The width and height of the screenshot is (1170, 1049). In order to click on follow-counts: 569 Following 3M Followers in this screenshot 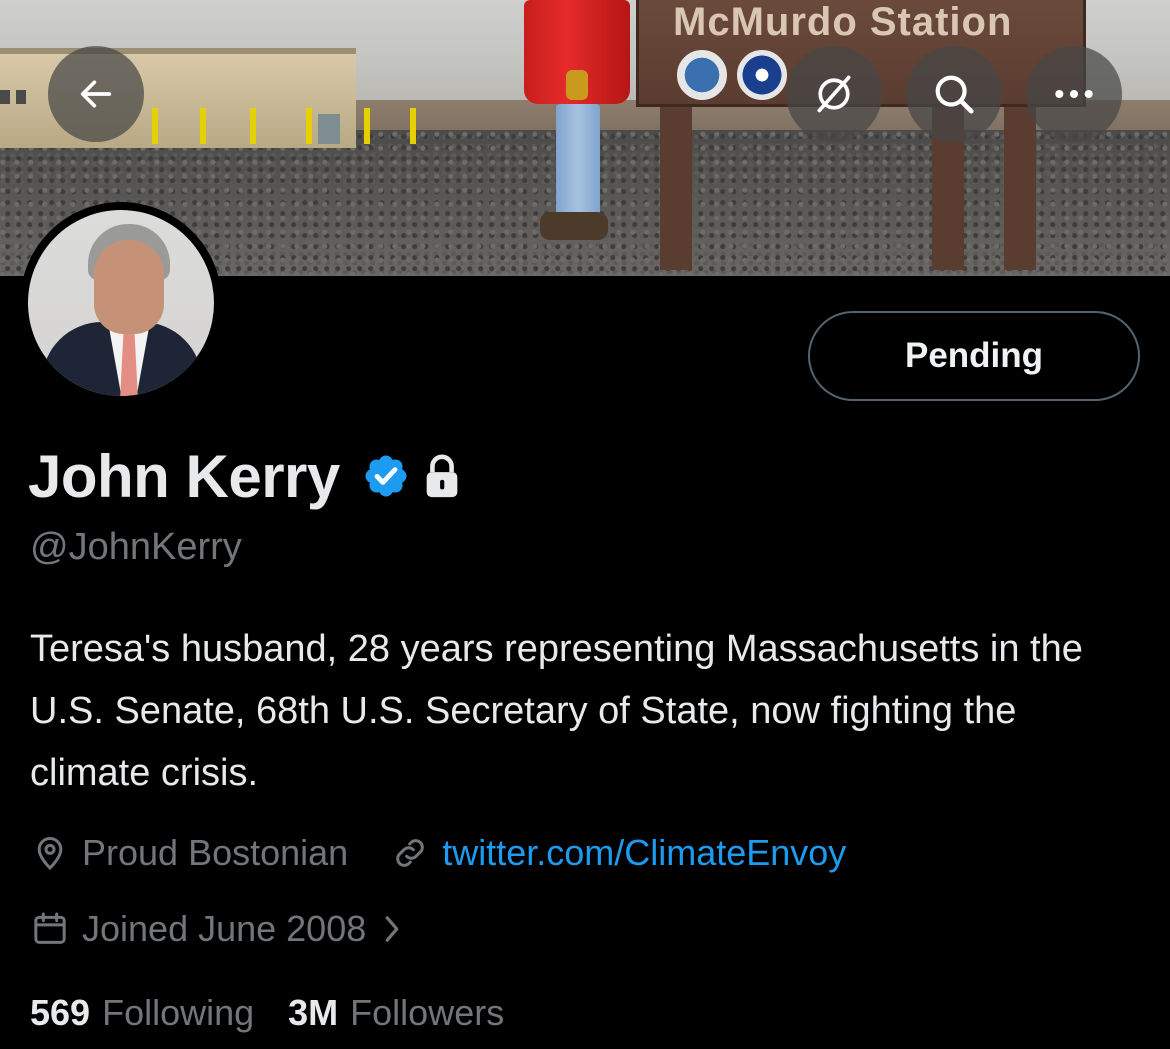, I will do `click(267, 1013)`.